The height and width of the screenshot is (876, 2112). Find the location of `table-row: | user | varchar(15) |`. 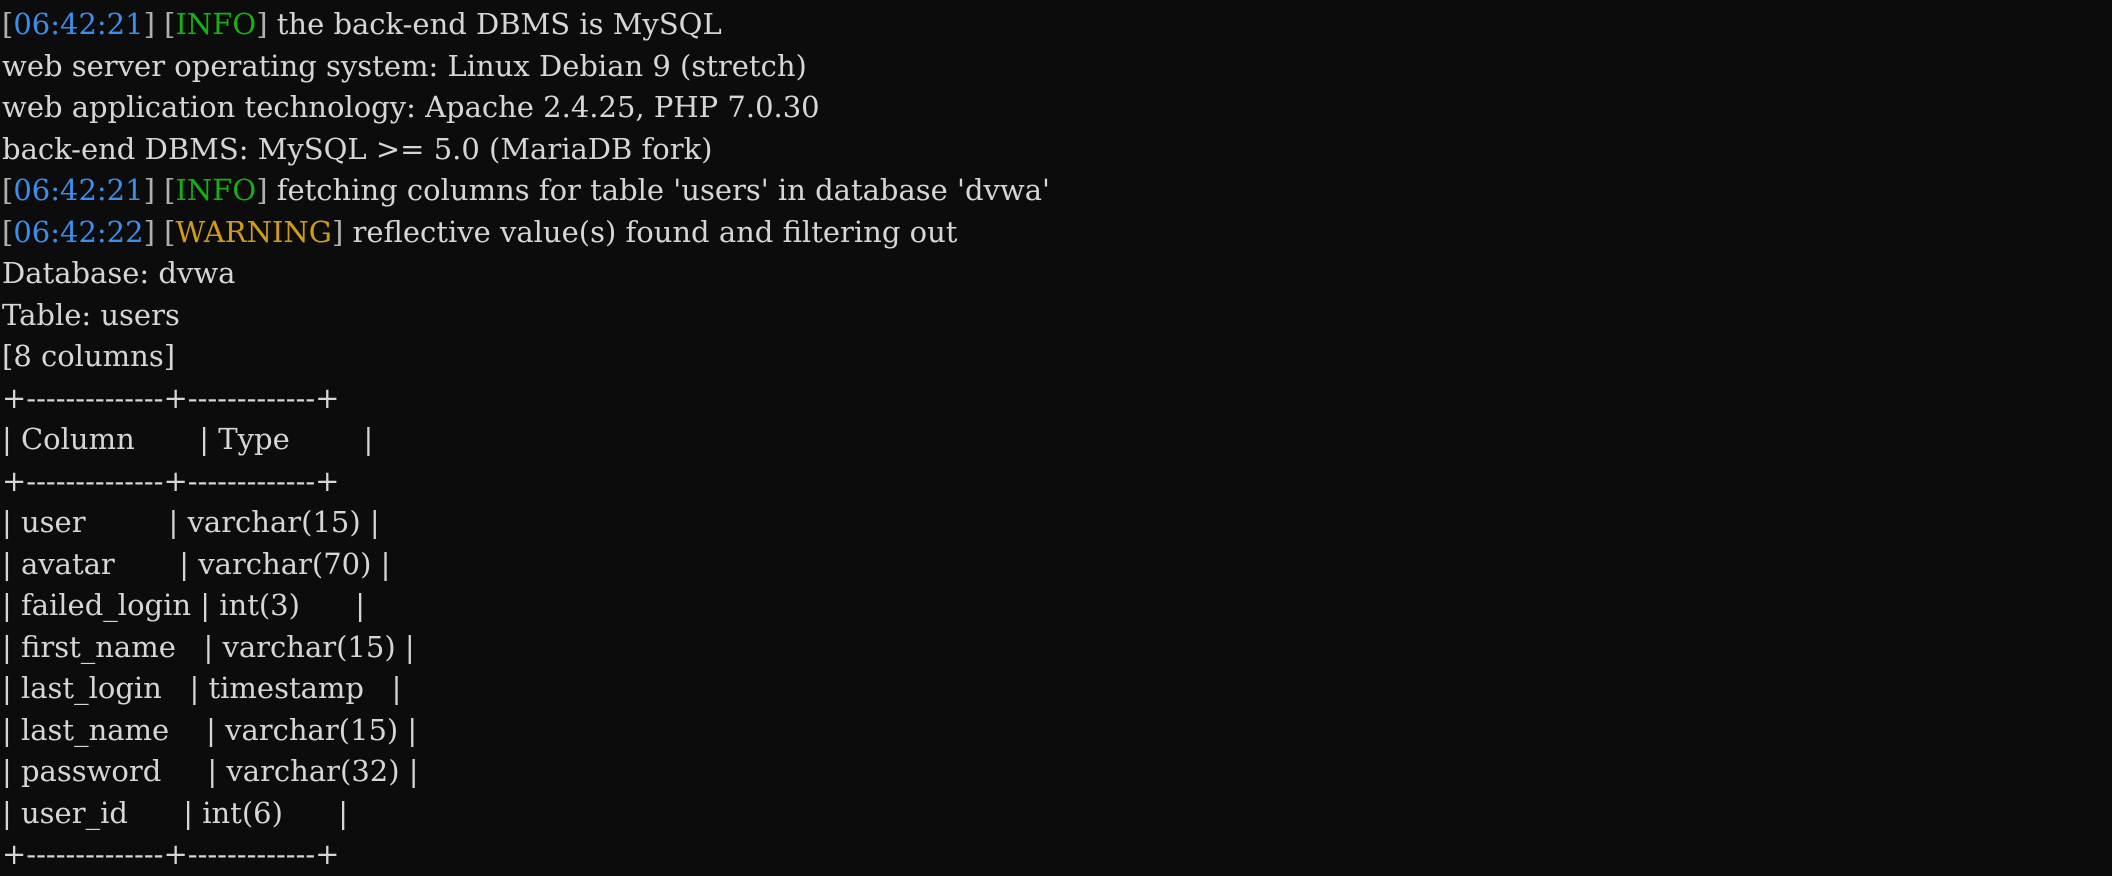

table-row: | user | varchar(15) | is located at coordinates (191, 522).